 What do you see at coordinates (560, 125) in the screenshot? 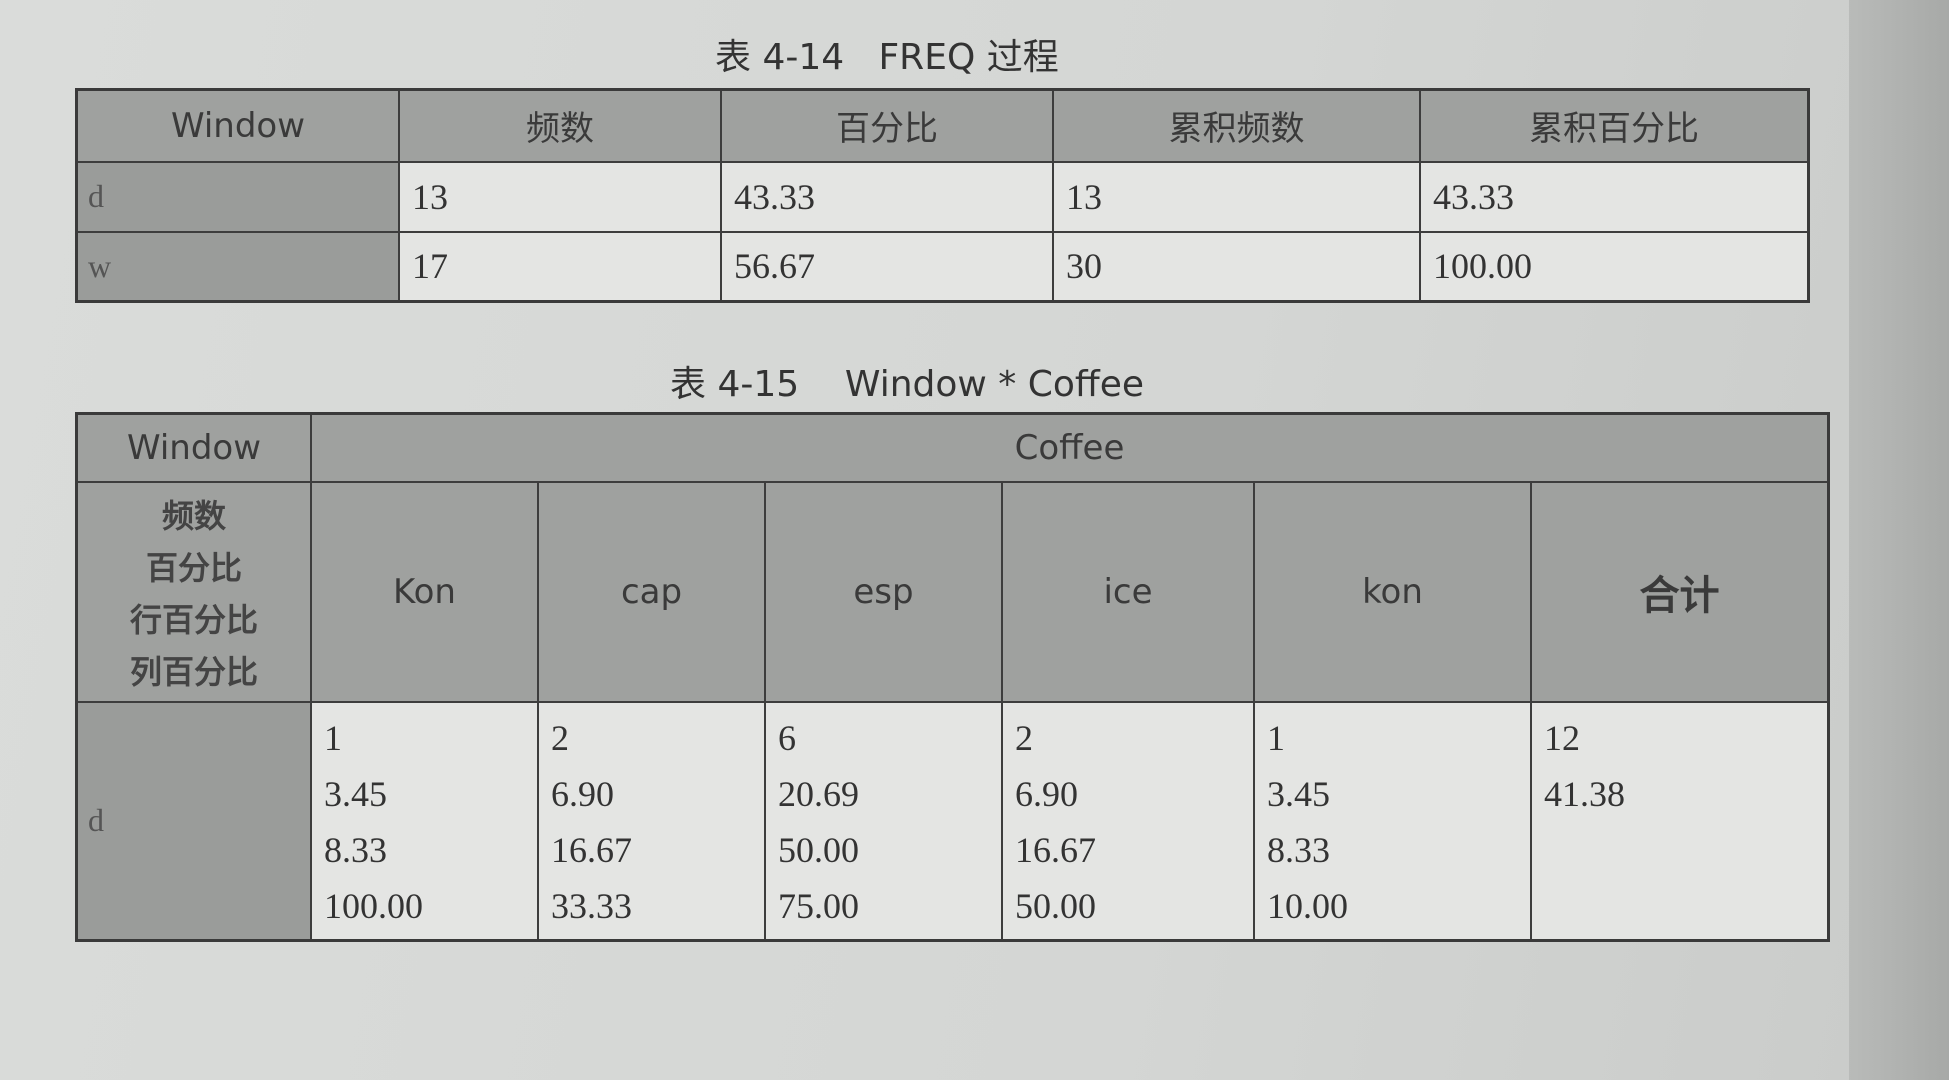
I see `col-header-frequency: 频数` at bounding box center [560, 125].